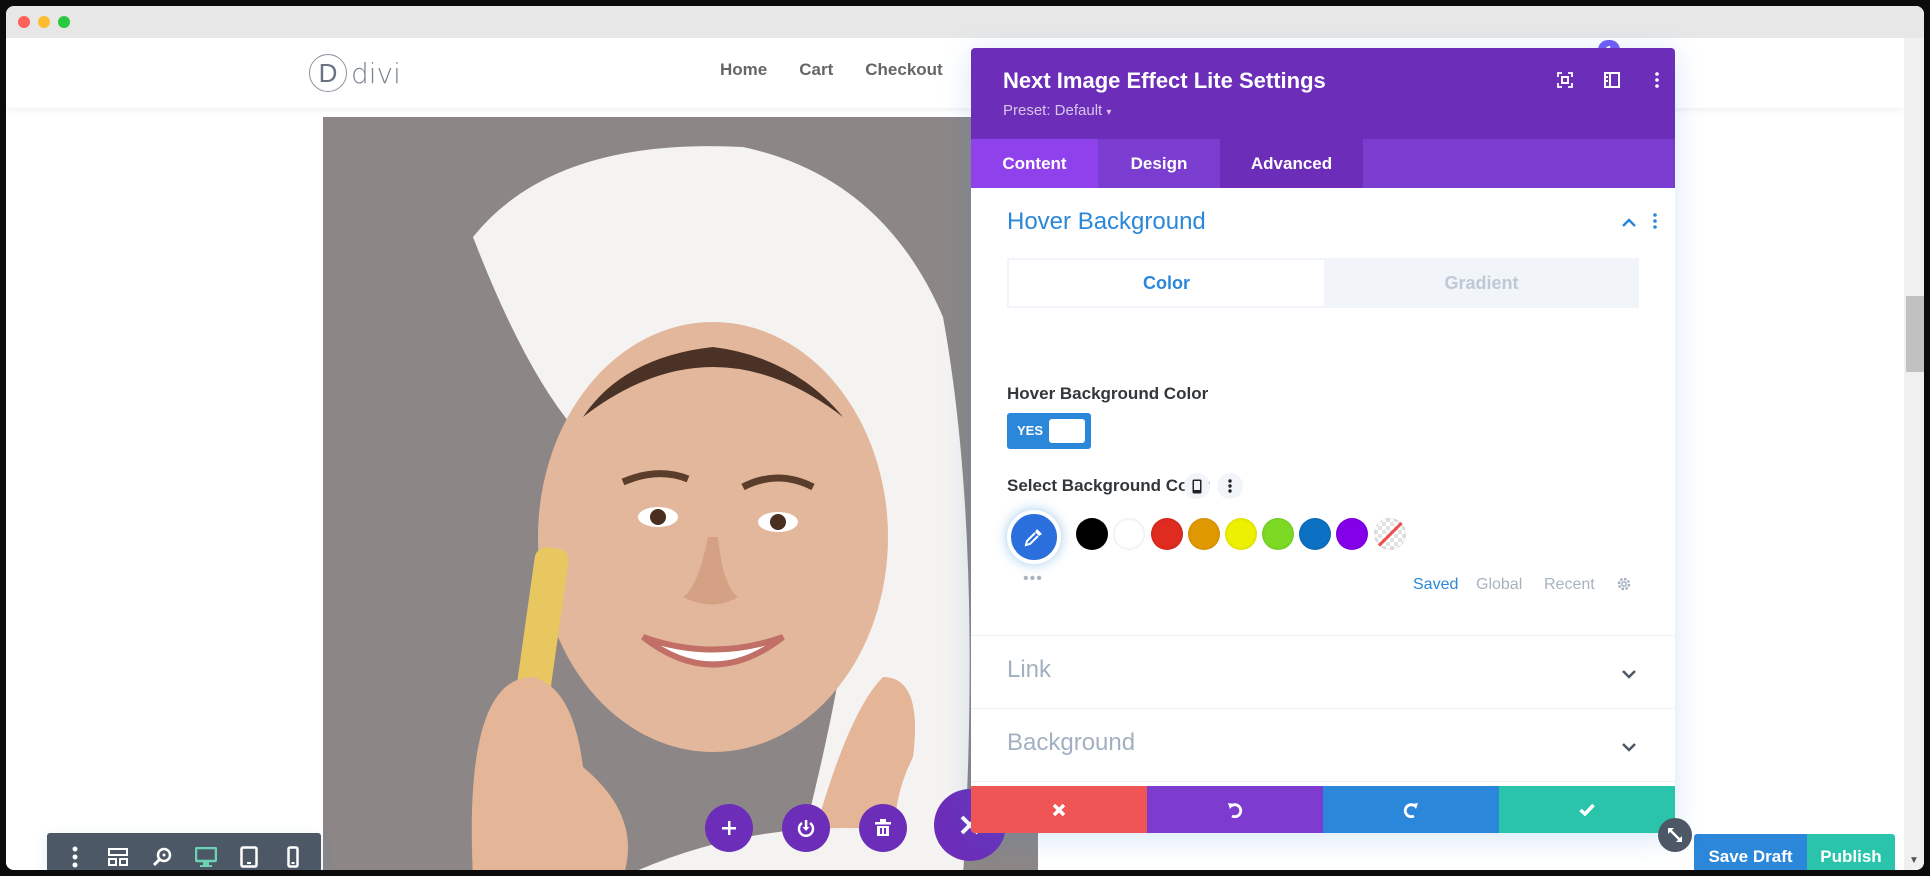 The image size is (1930, 876). I want to click on preset-label: Preset: Default, so click(1053, 110).